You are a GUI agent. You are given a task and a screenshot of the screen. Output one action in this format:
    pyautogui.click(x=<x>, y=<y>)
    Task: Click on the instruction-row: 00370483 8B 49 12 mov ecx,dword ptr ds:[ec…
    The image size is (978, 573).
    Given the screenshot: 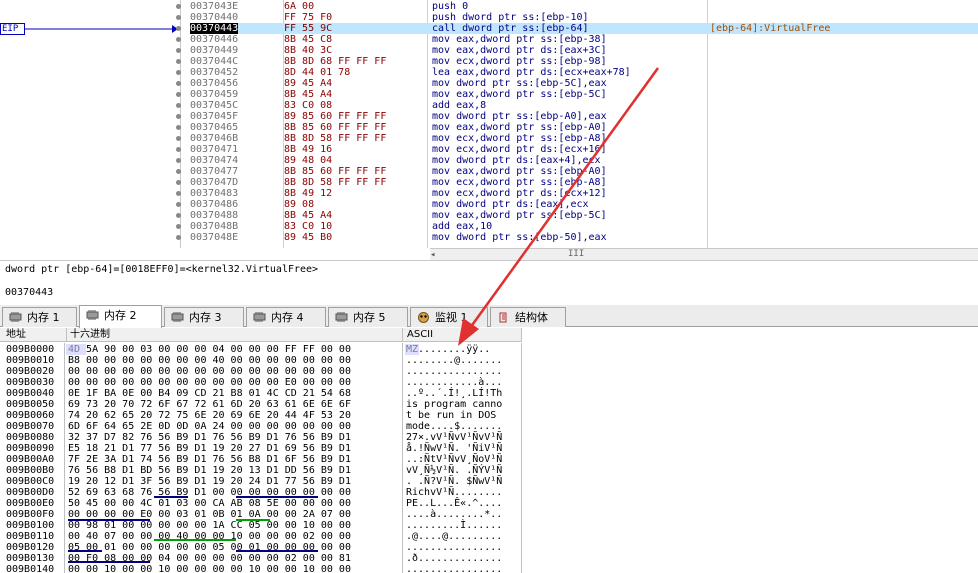 What is the action you would take?
    pyautogui.click(x=584, y=193)
    